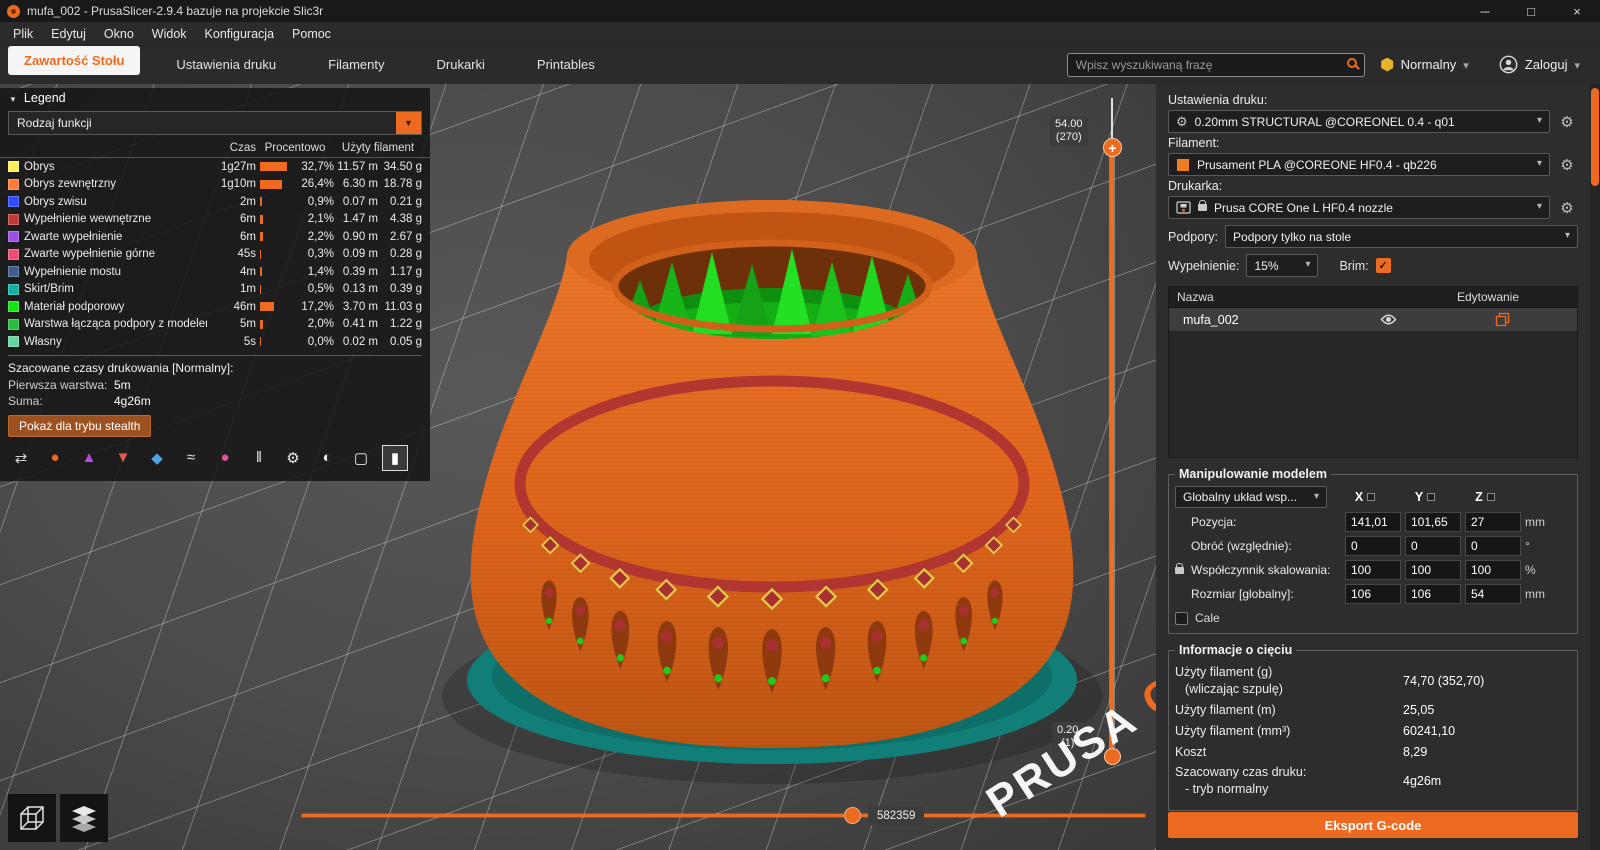 The height and width of the screenshot is (850, 1600). Describe the element at coordinates (1383, 265) in the screenshot. I see `brim-checkbox` at that location.